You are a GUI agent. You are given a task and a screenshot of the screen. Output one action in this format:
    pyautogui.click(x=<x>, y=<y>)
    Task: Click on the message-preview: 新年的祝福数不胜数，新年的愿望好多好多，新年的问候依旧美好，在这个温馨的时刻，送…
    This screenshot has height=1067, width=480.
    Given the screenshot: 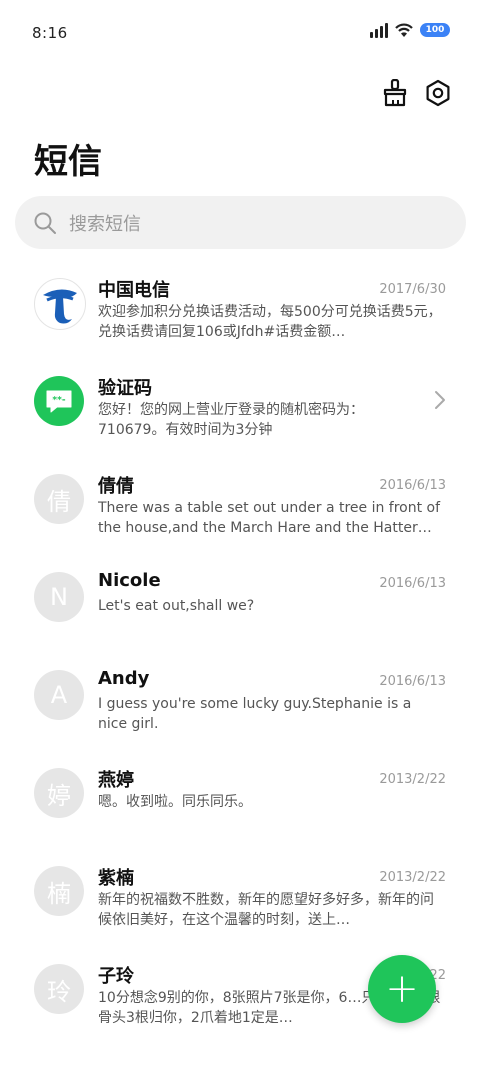 What is the action you would take?
    pyautogui.click(x=266, y=910)
    